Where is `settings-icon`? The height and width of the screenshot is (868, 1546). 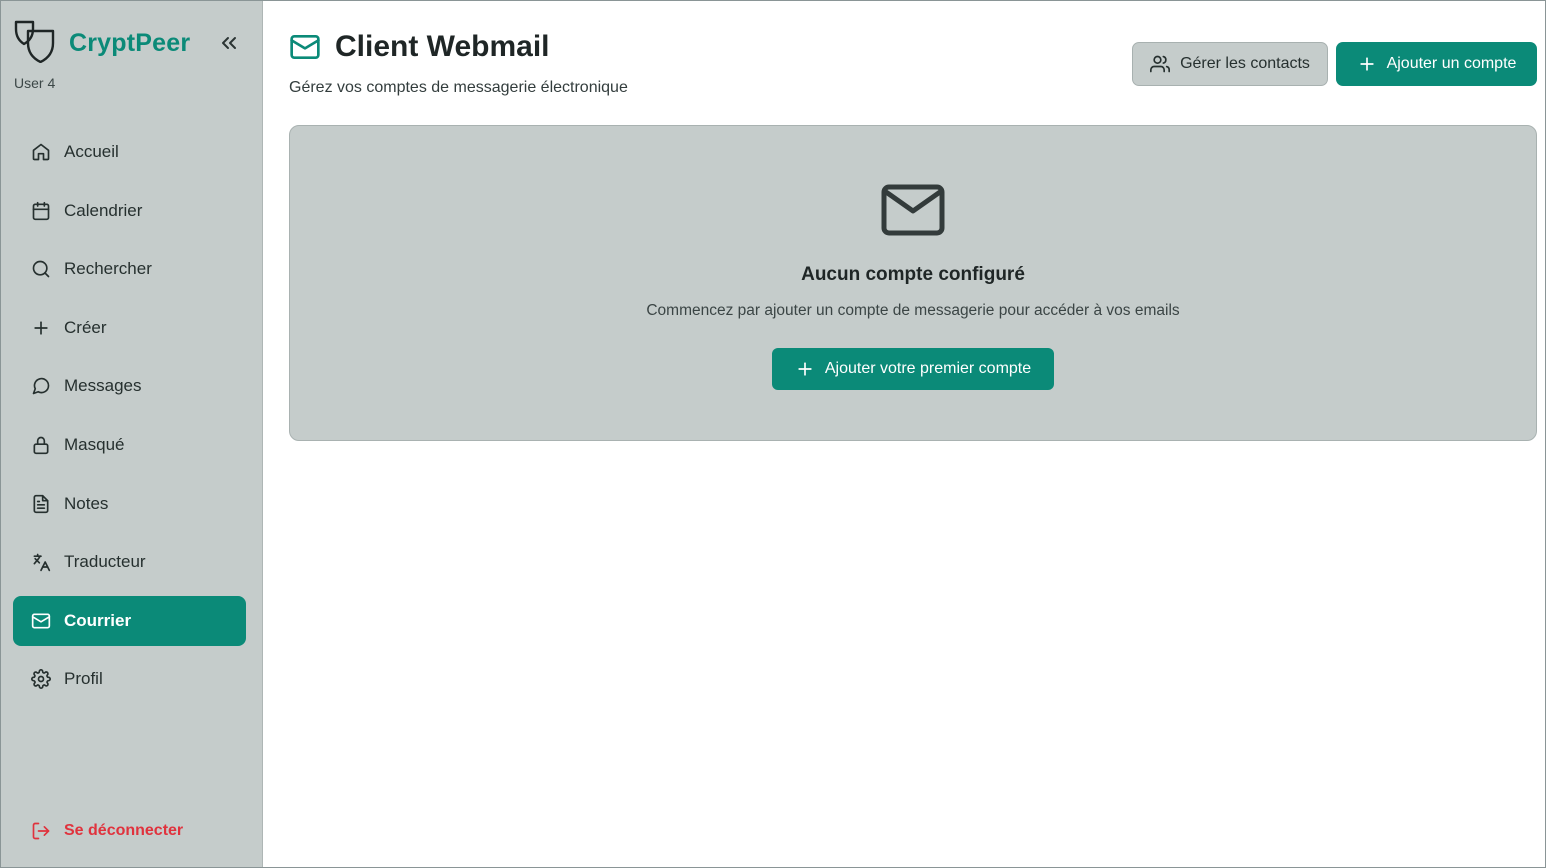 settings-icon is located at coordinates (41, 679).